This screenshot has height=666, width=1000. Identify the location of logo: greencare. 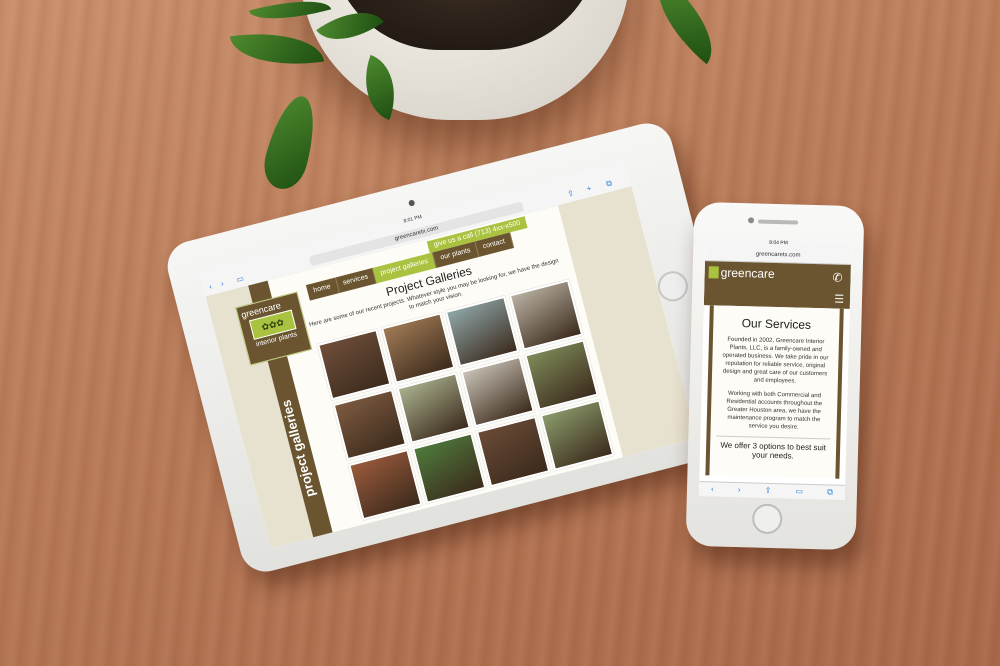
(741, 273).